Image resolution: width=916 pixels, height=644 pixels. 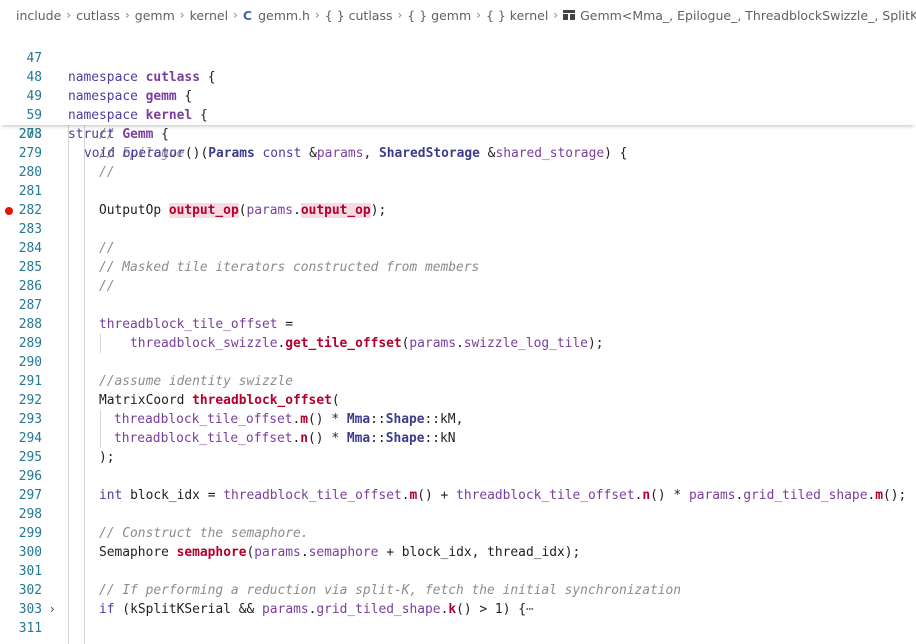 I want to click on code-line: 282 OutputOp output_op(params.output_op);, so click(x=458, y=210).